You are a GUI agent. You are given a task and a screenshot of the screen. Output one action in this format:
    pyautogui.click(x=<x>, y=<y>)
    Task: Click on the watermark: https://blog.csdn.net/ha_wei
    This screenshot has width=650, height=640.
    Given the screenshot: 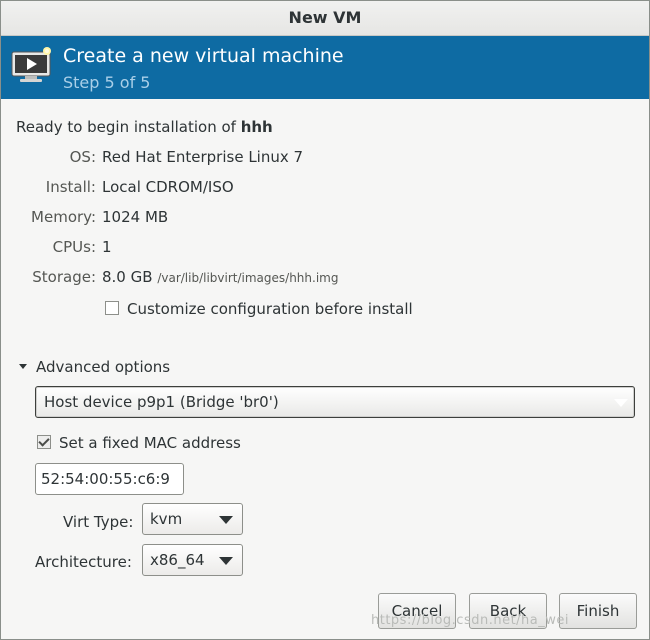 What is the action you would take?
    pyautogui.click(x=470, y=620)
    